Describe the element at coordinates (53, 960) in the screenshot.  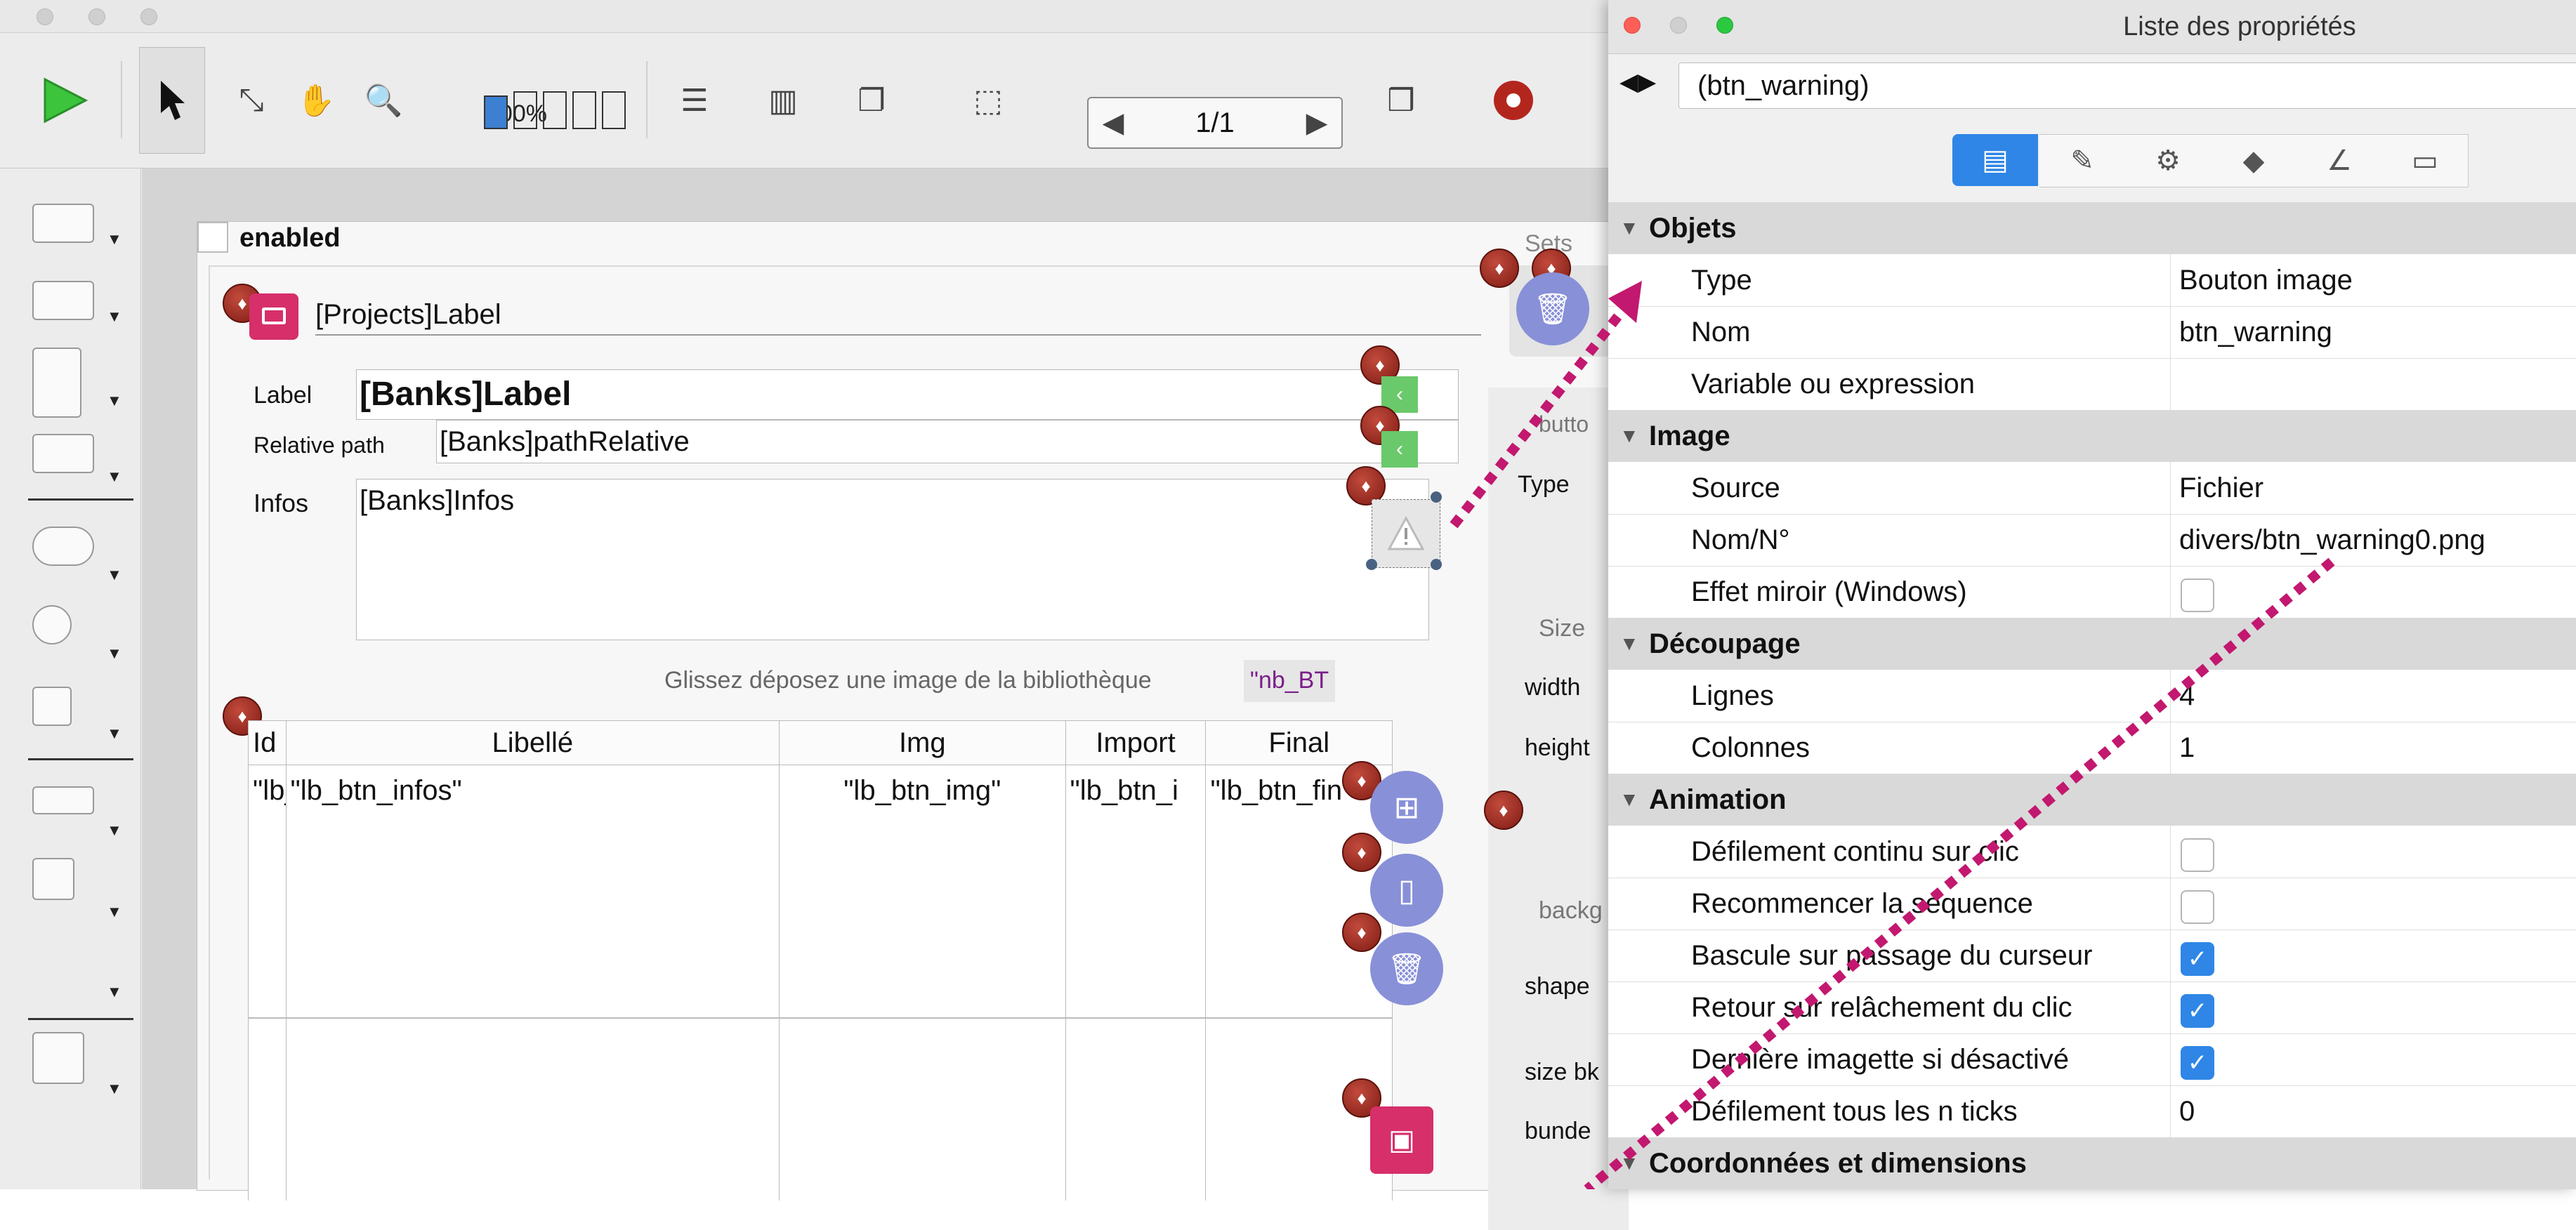
I see `palette-splitter-tool` at that location.